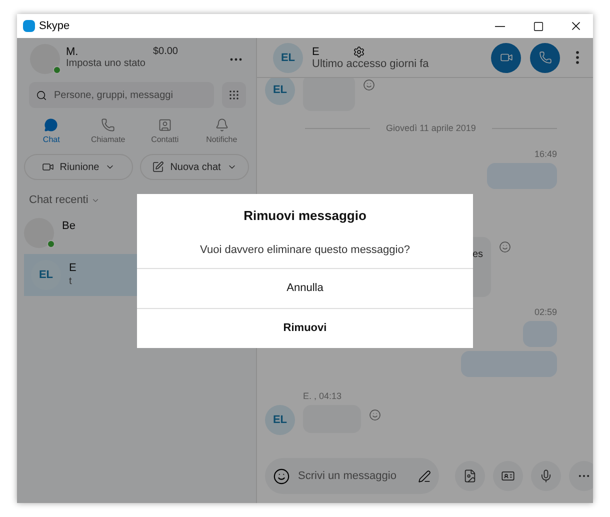 This screenshot has height=517, width=610. I want to click on nav-tab: Notifiche, so click(221, 131).